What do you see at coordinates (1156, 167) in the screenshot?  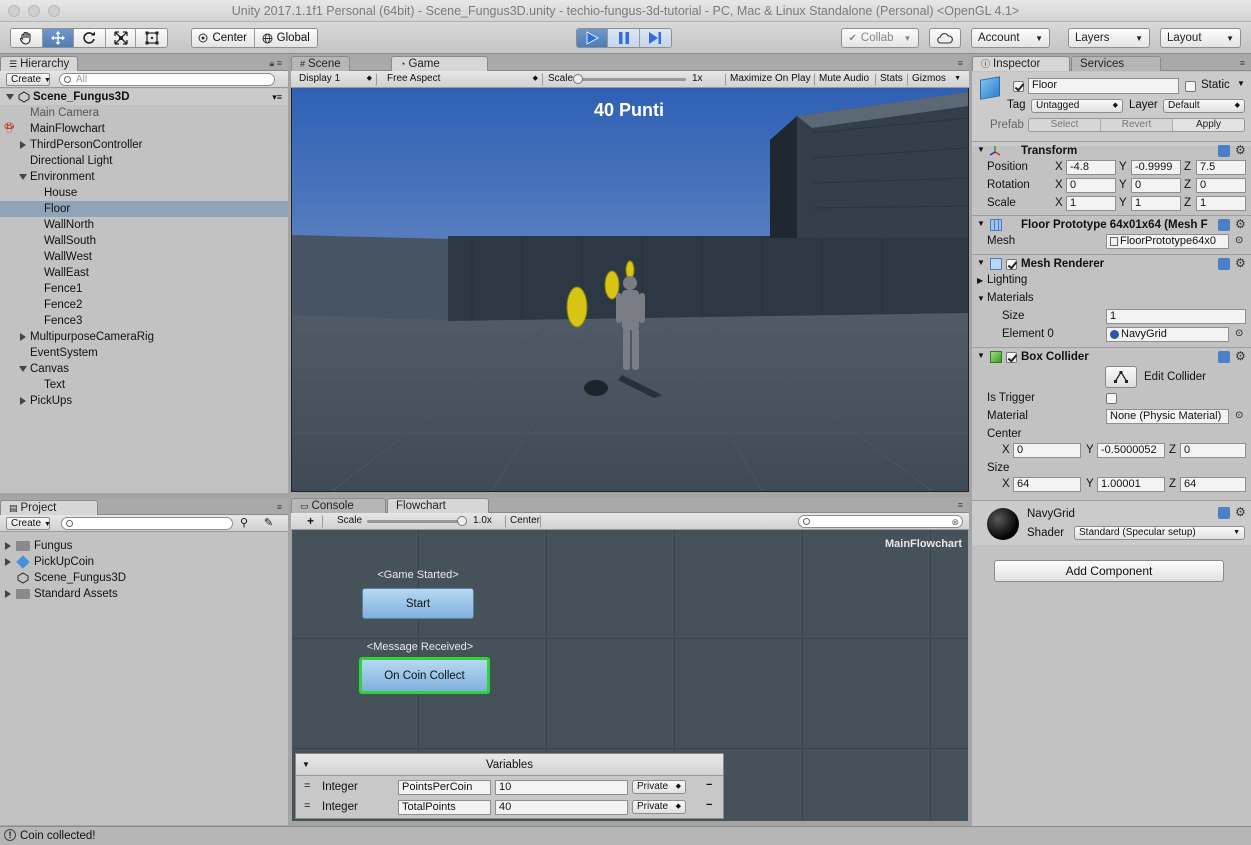 I see `position-y-field: -0.9999` at bounding box center [1156, 167].